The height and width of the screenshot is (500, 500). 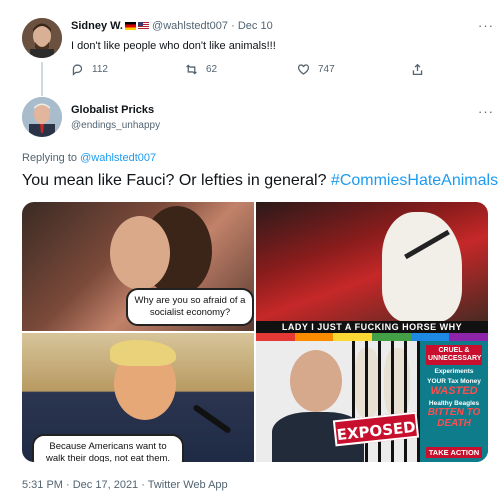 I want to click on author-handle: @wahlstedt007, so click(x=190, y=26).